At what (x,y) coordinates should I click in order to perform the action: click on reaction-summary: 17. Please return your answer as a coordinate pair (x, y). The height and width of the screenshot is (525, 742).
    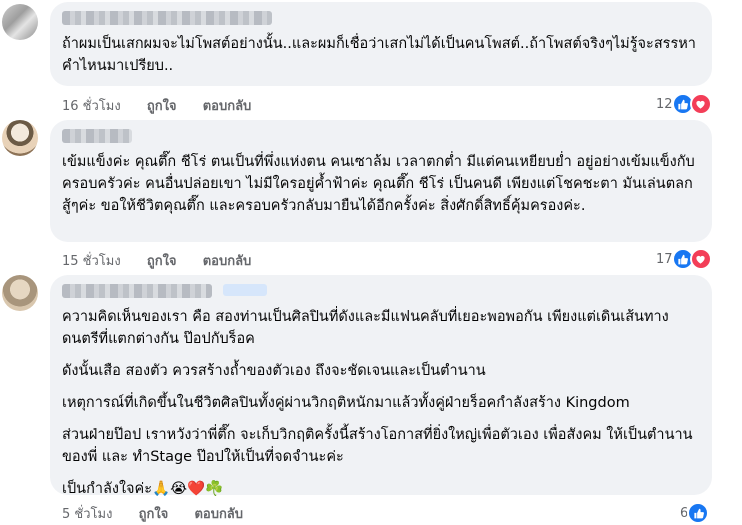
    Looking at the image, I should click on (683, 259).